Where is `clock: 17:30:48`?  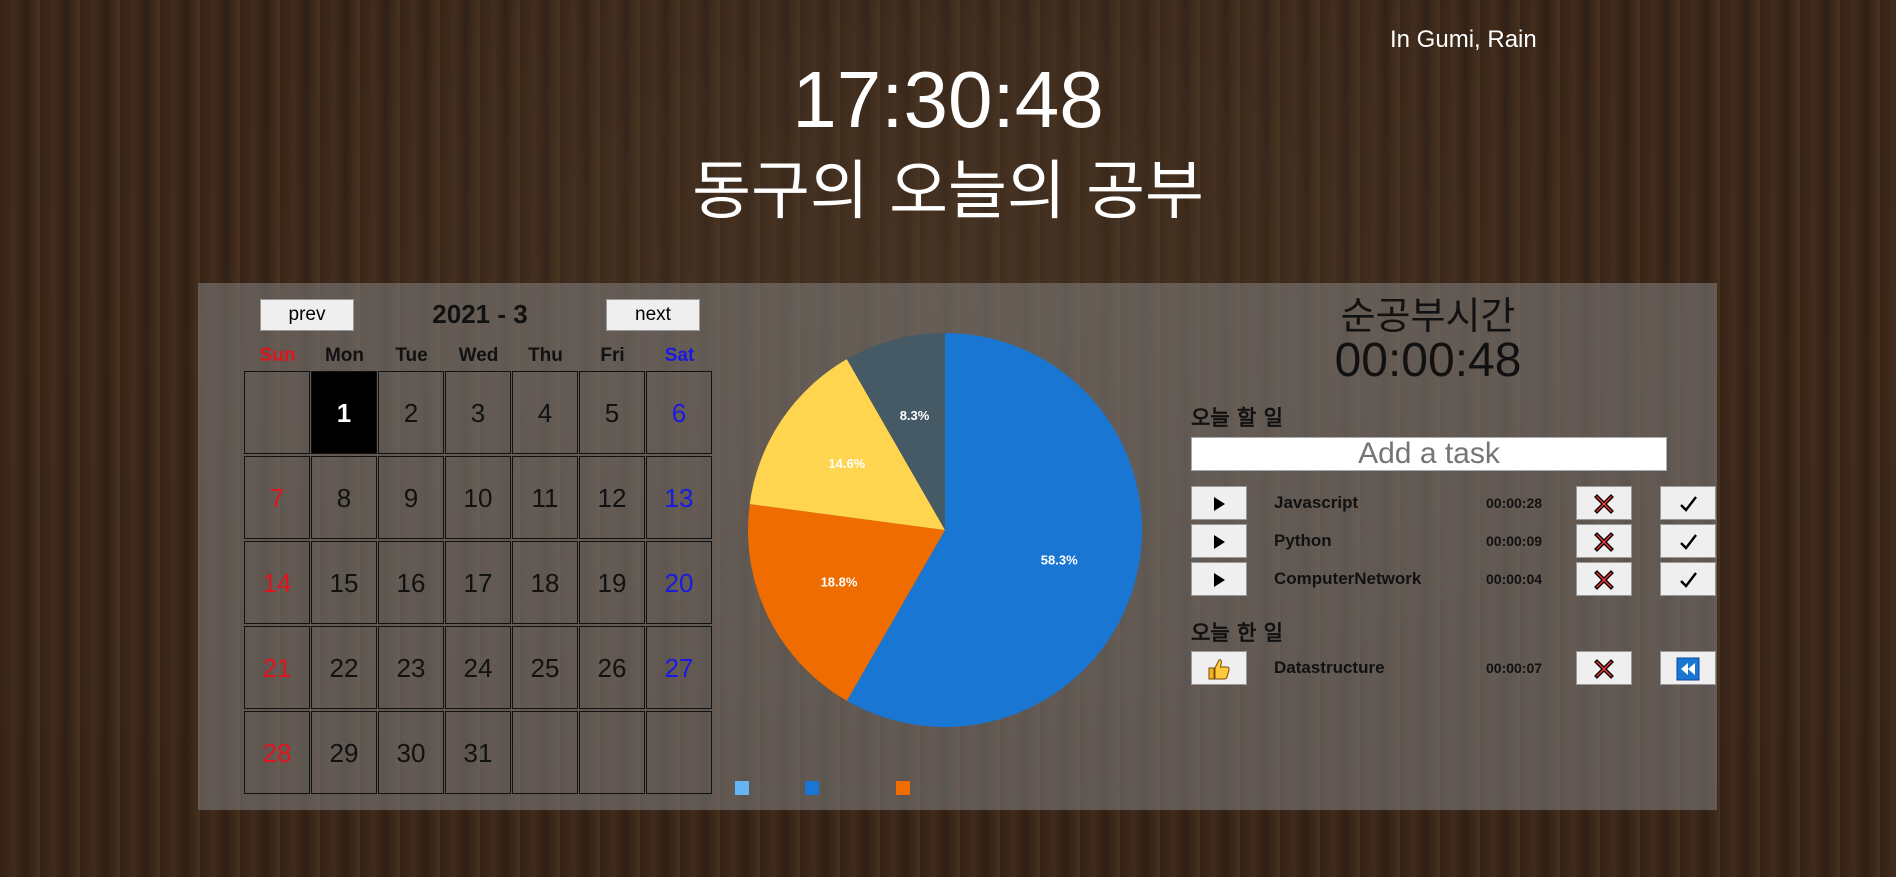 clock: 17:30:48 is located at coordinates (948, 99).